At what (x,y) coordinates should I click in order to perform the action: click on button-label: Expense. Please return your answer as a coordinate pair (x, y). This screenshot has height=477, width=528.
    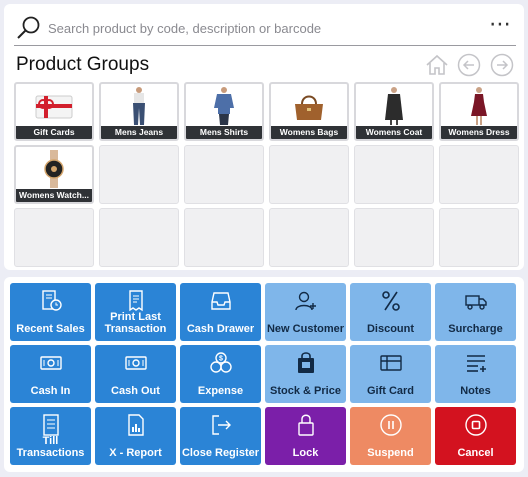
    Looking at the image, I should click on (220, 391).